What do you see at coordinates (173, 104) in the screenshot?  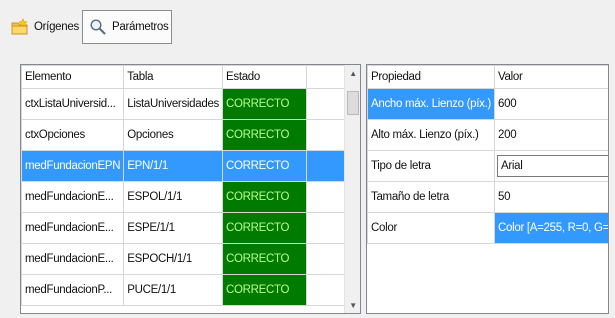 I see `cell-tabla: ListaUniversidades` at bounding box center [173, 104].